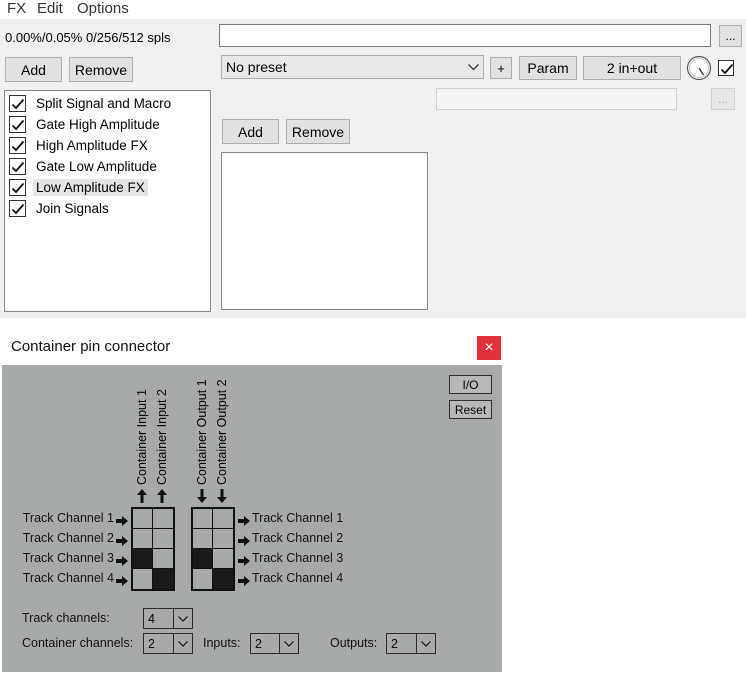  Describe the element at coordinates (274, 643) in the screenshot. I see `inputs-select: 2` at that location.